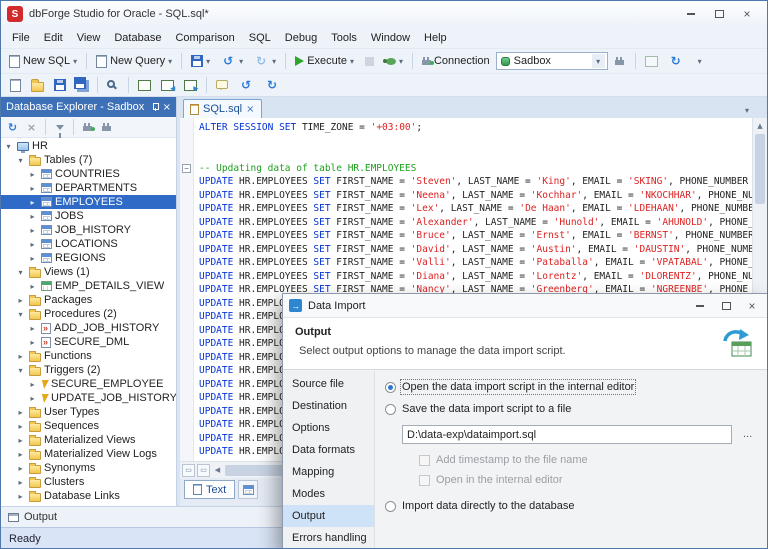  I want to click on menu-debug: Debug, so click(301, 38).